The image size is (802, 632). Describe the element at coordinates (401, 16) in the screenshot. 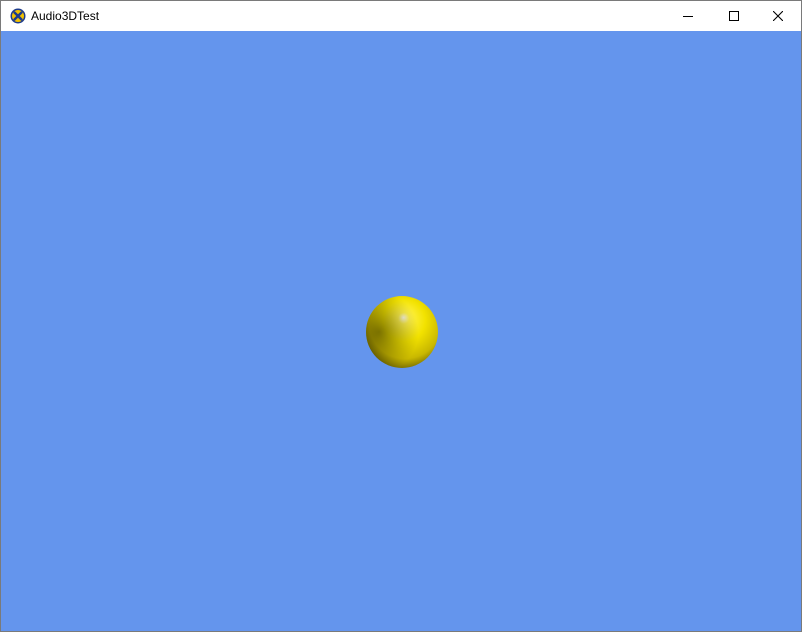

I see `title-bar: Audio3DTest` at that location.